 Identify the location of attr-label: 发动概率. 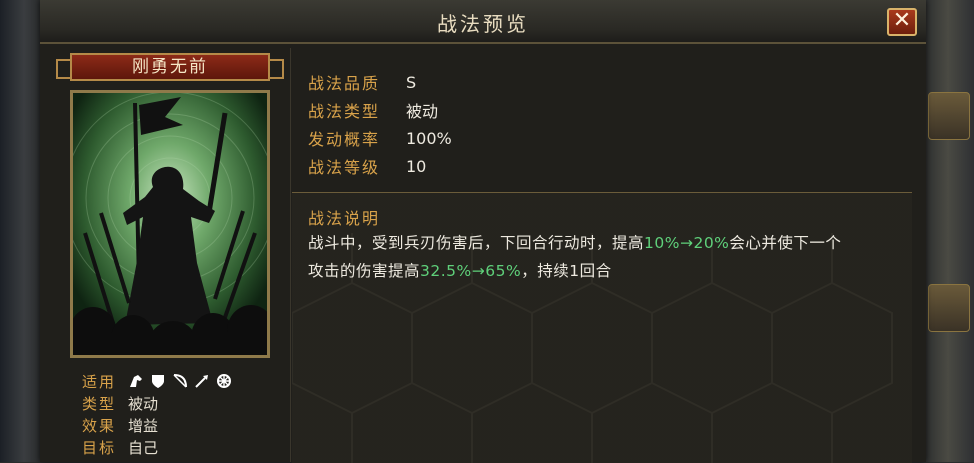
(344, 139).